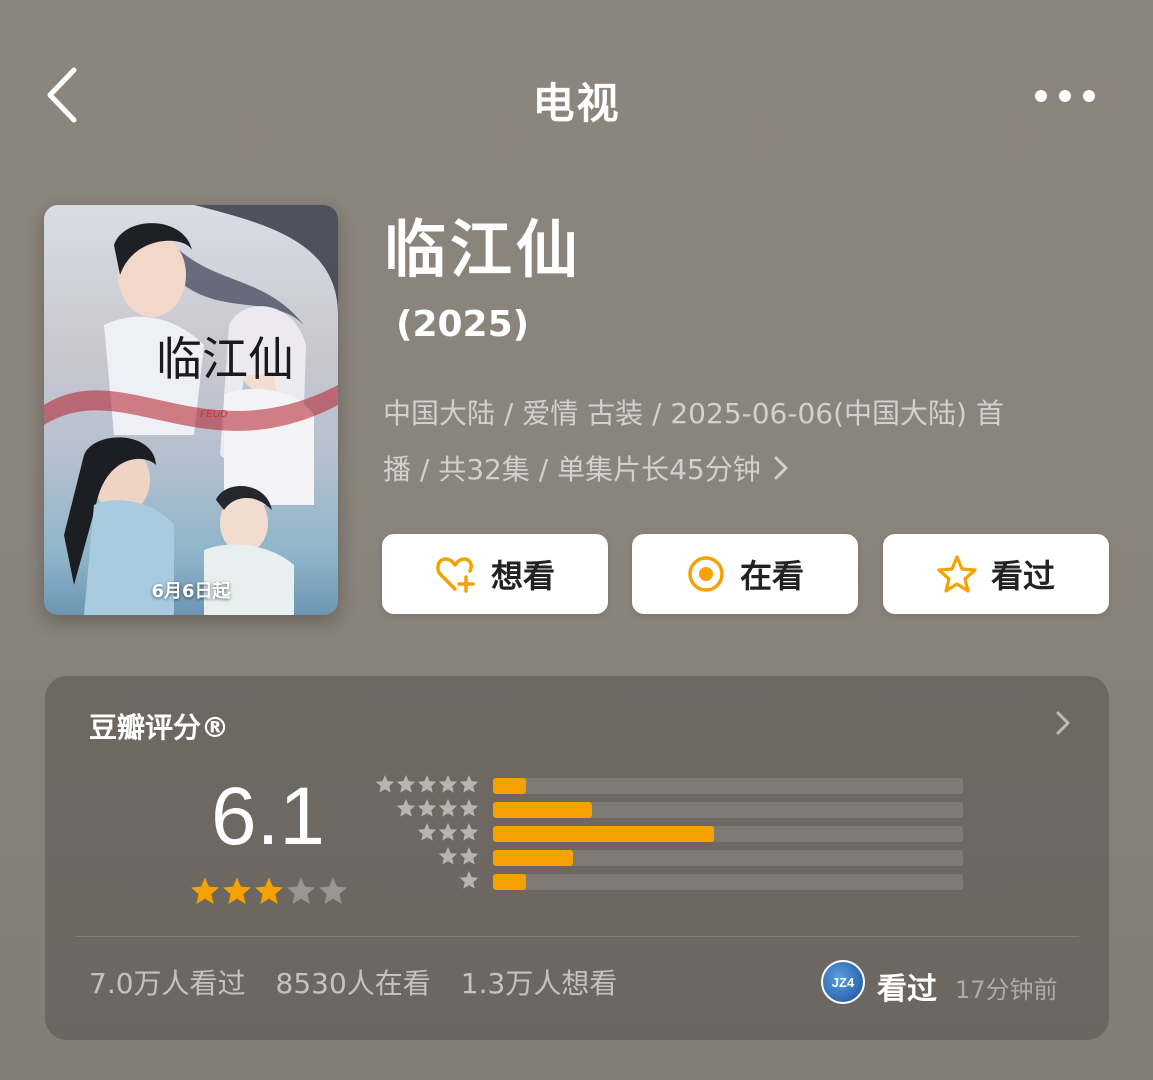 This screenshot has width=1153, height=1080. Describe the element at coordinates (191, 410) in the screenshot. I see `poster-image: 临江仙 FEUD 6月6日起` at that location.